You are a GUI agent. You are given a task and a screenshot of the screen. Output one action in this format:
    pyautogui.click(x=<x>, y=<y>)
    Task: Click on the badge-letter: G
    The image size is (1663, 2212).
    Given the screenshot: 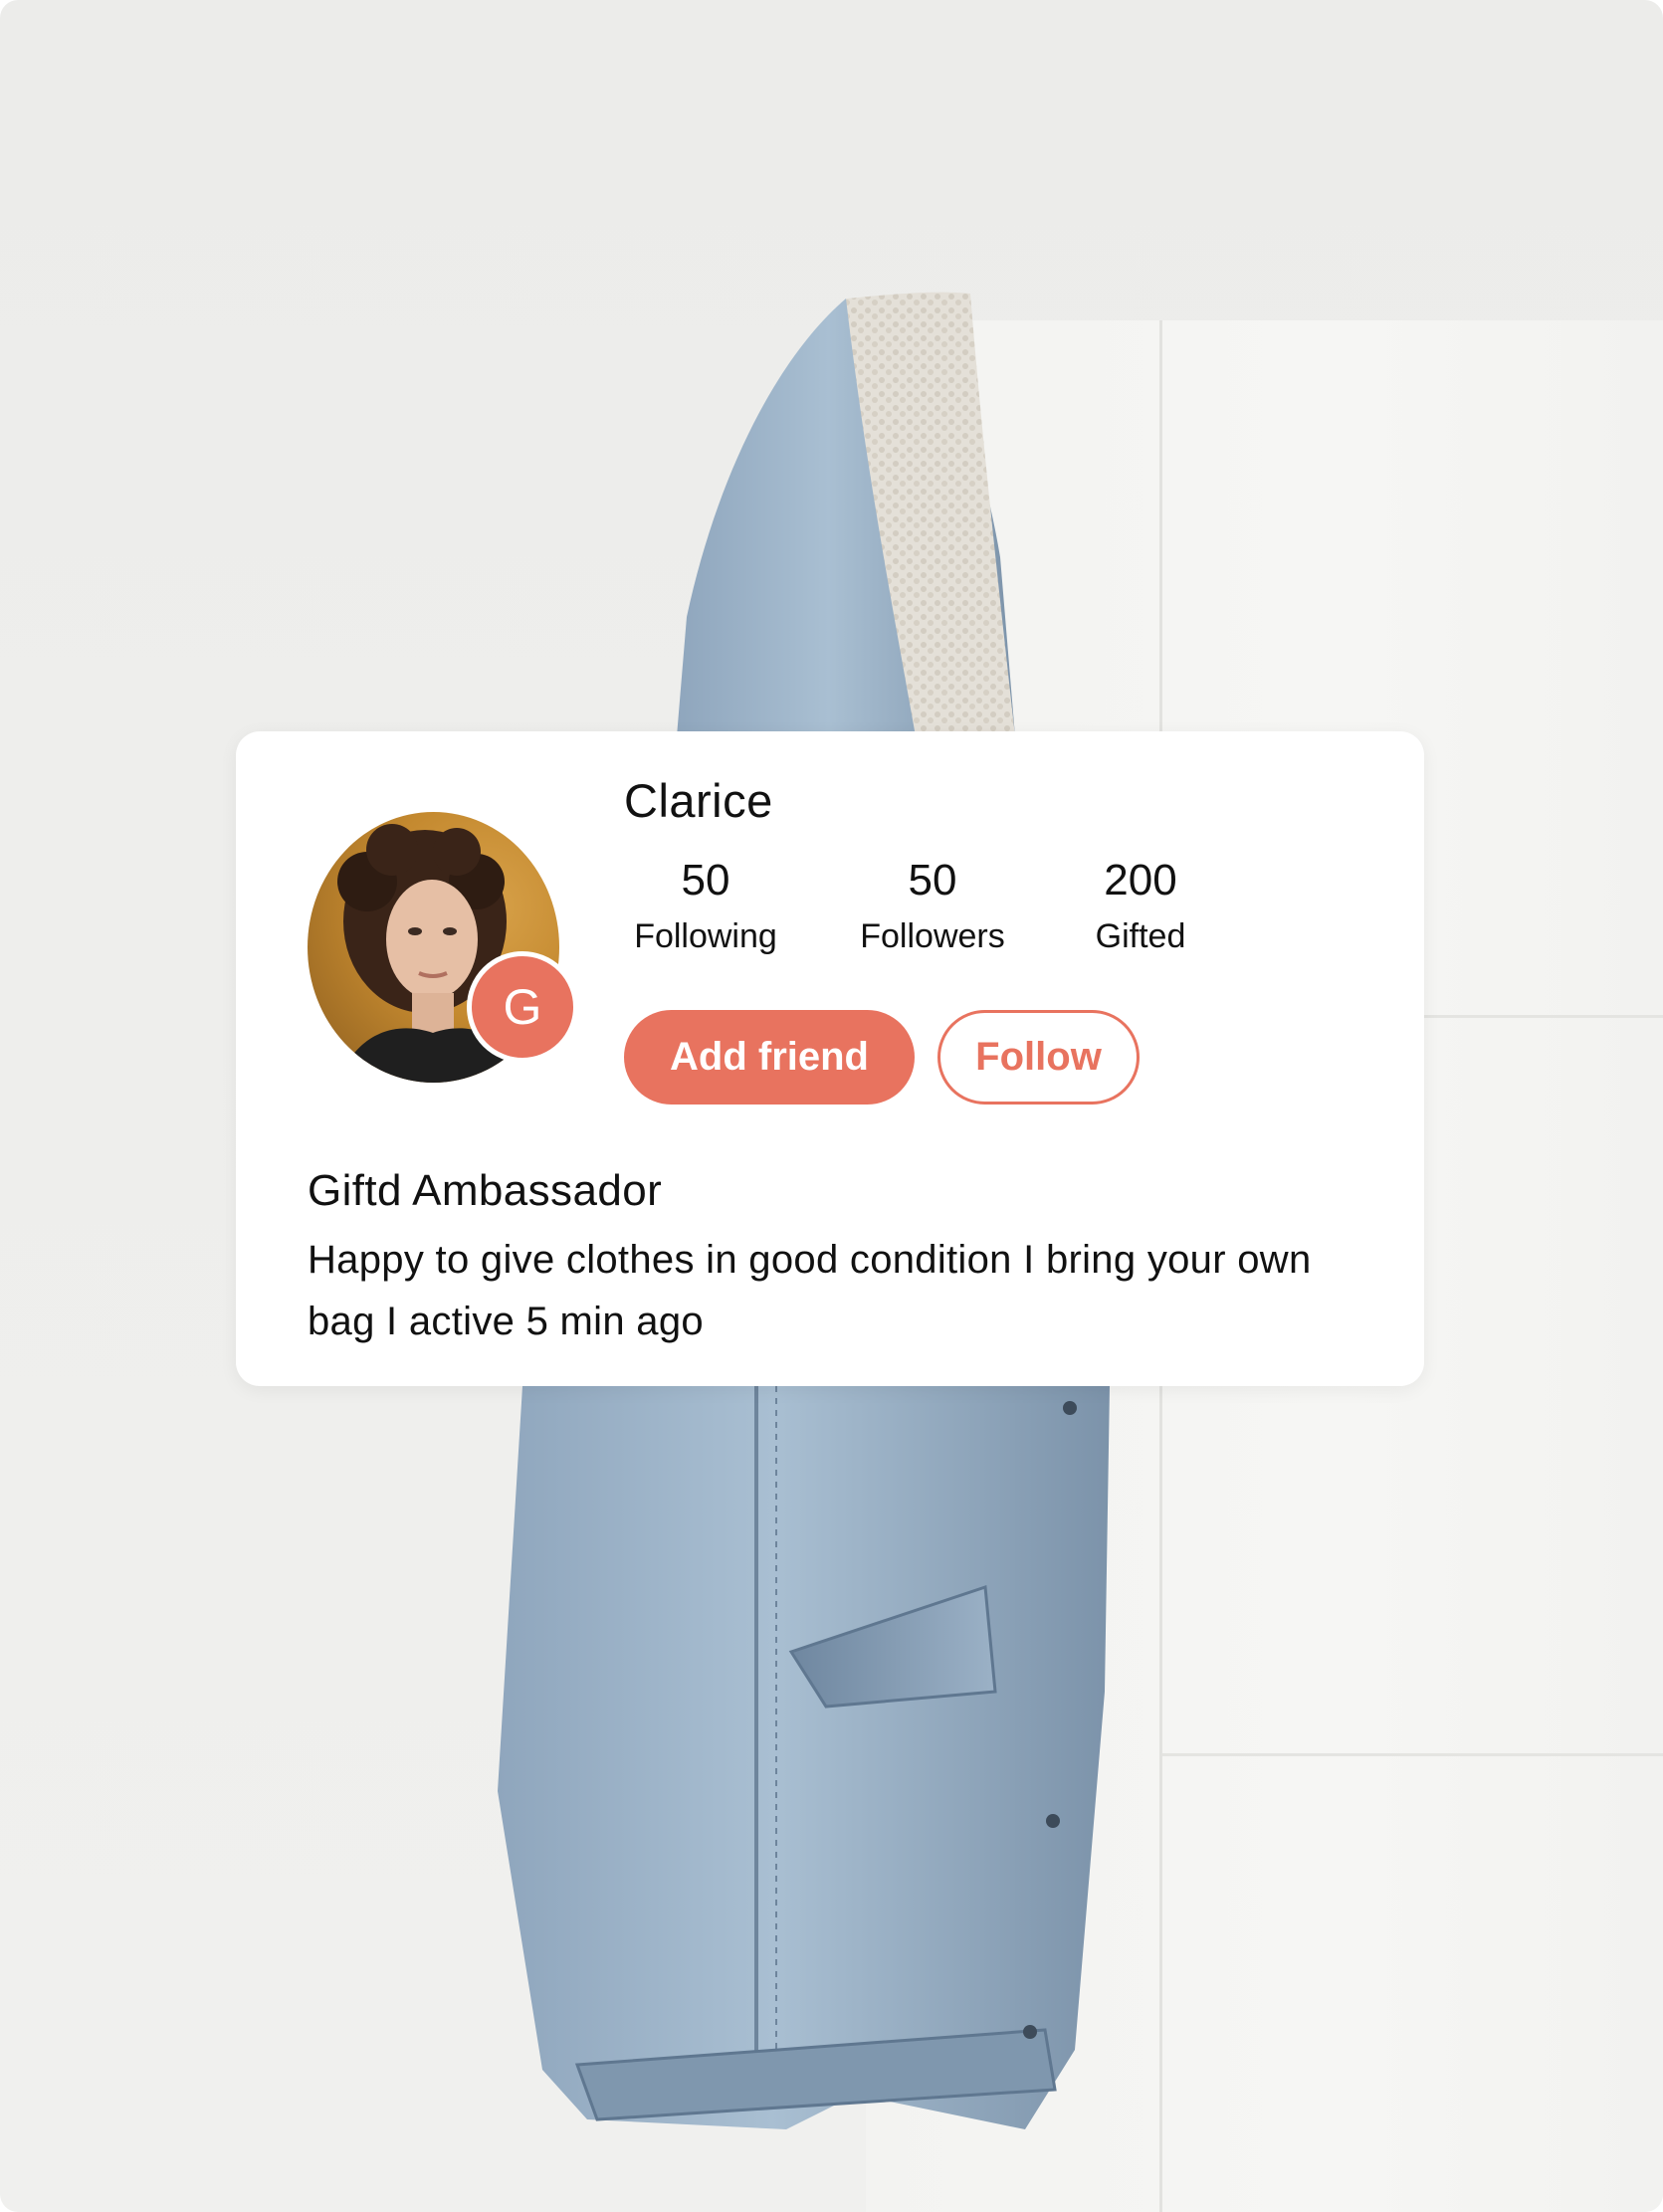 What is the action you would take?
    pyautogui.click(x=522, y=1007)
    